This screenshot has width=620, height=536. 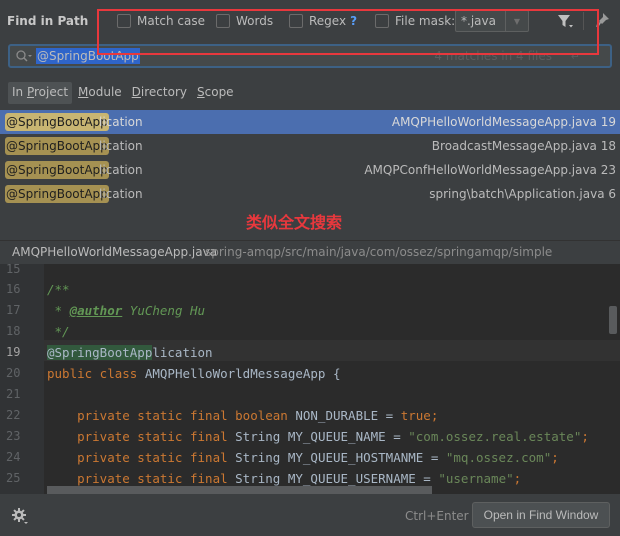 What do you see at coordinates (13, 331) in the screenshot?
I see `line-number: 18` at bounding box center [13, 331].